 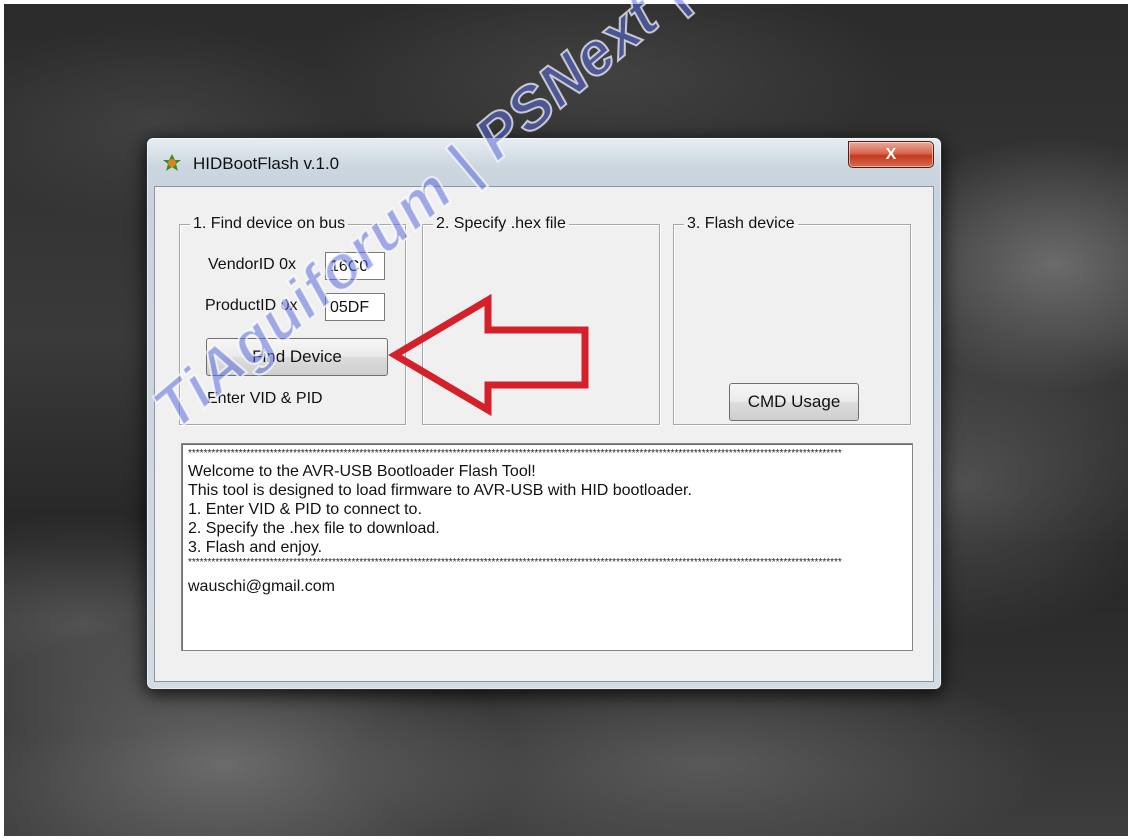 I want to click on title-bar: HIDBootFlash v.1.0 X, so click(x=544, y=162).